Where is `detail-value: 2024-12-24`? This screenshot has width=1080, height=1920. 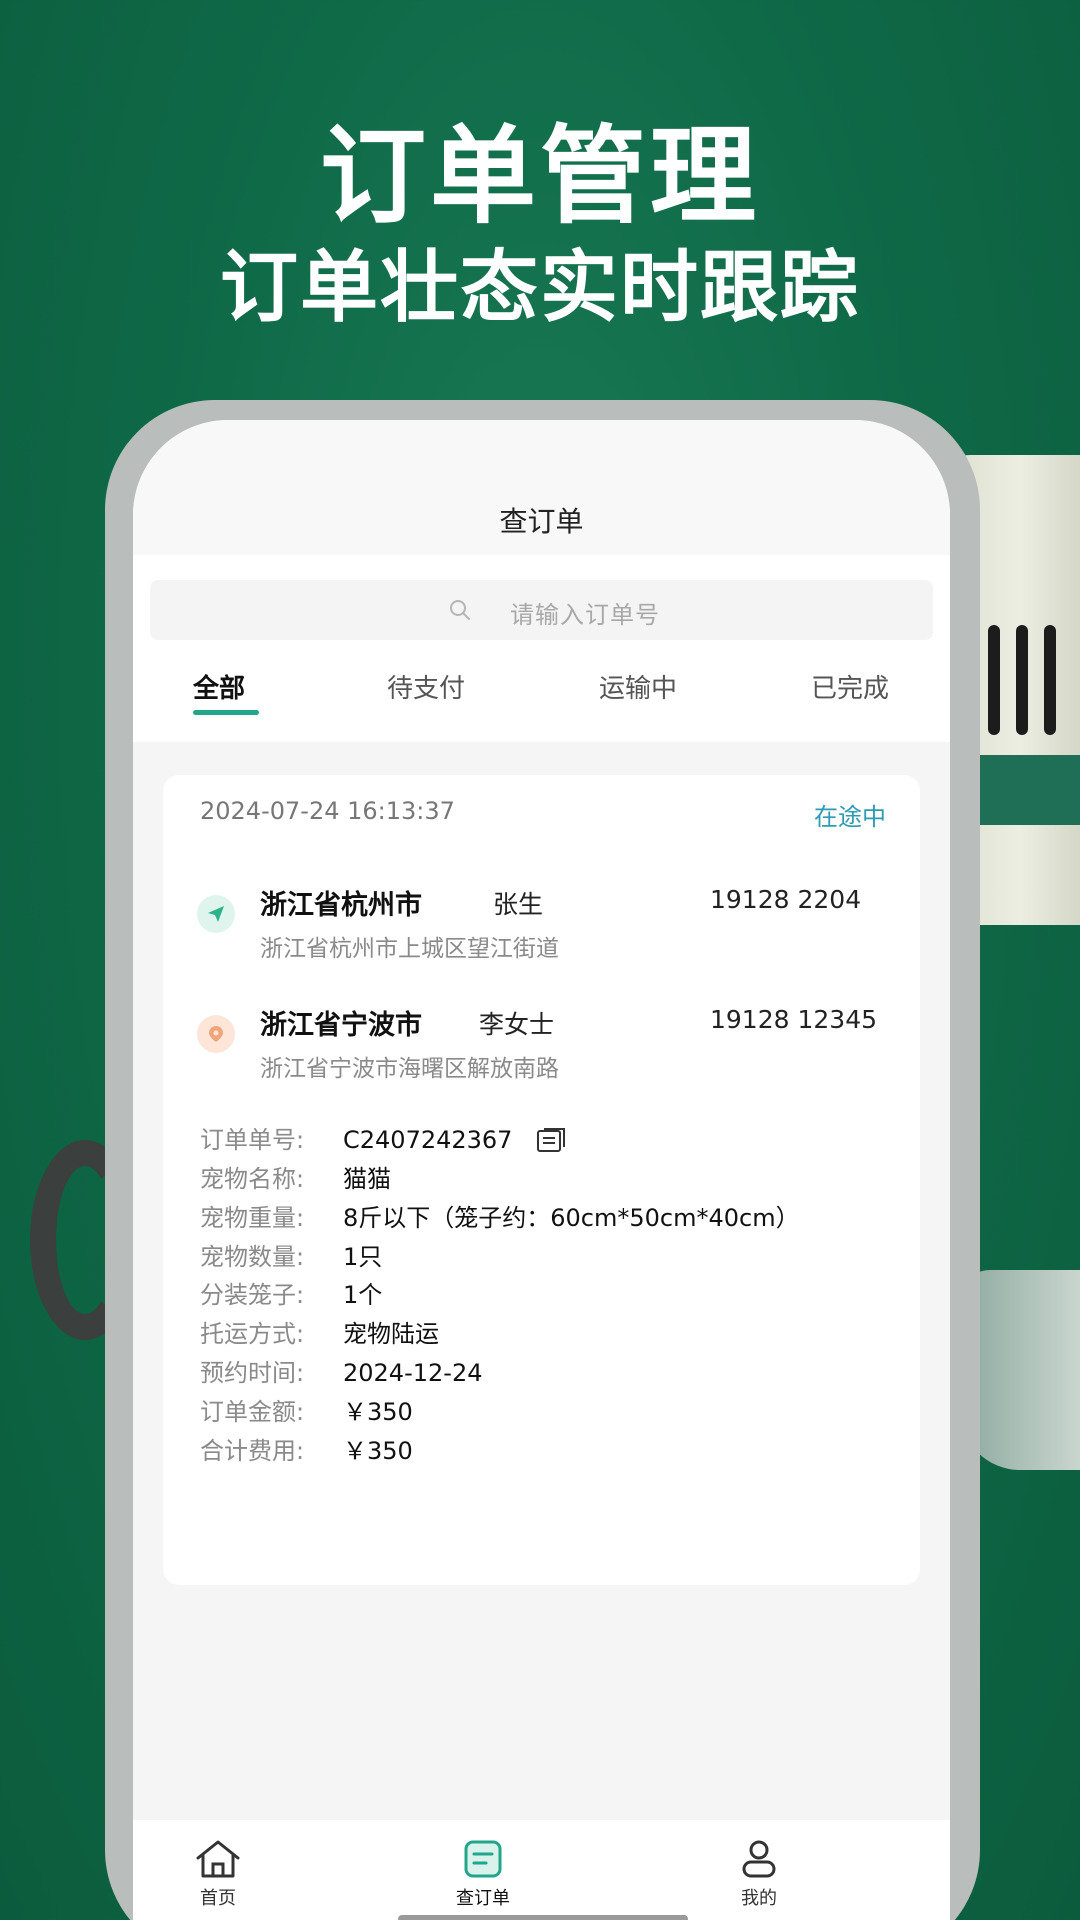
detail-value: 2024-12-24 is located at coordinates (413, 1373).